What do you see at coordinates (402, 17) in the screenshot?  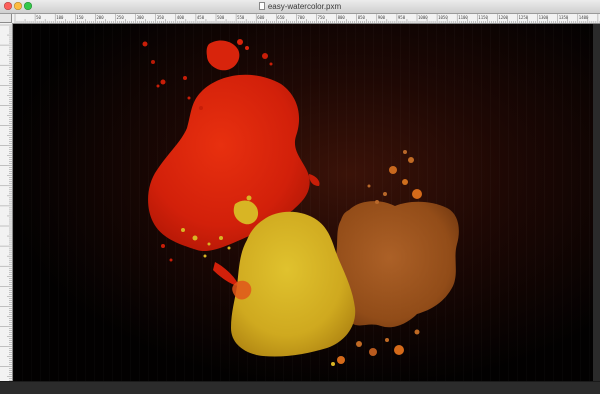 I see `ruler-label: 950` at bounding box center [402, 17].